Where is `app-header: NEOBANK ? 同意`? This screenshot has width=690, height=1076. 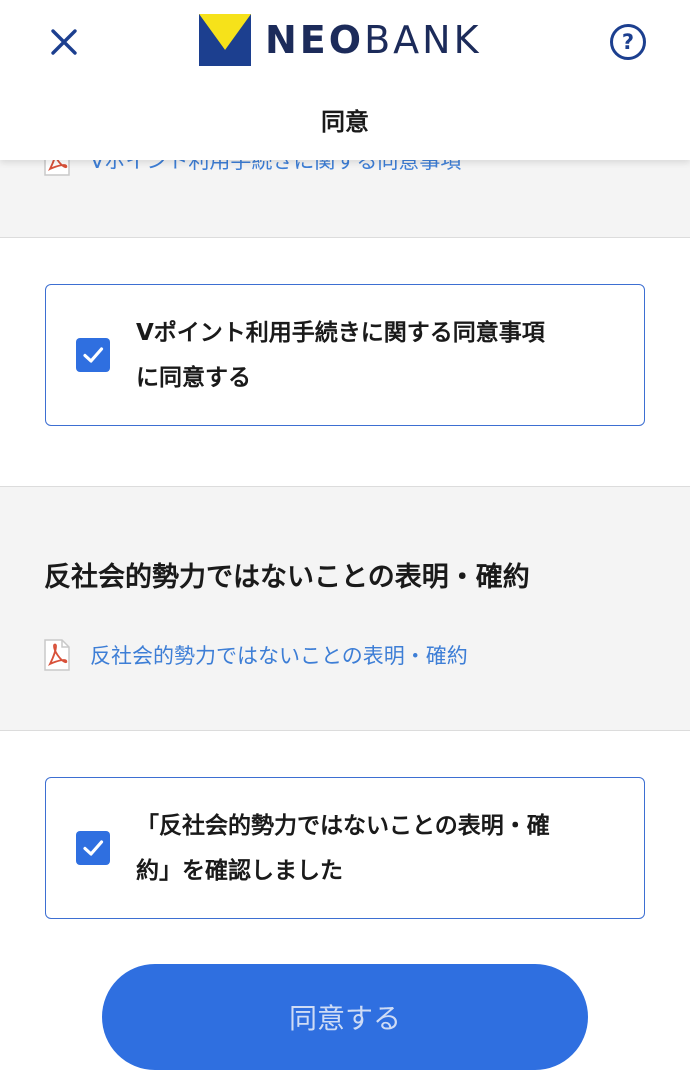 app-header: NEOBANK ? 同意 is located at coordinates (345, 80).